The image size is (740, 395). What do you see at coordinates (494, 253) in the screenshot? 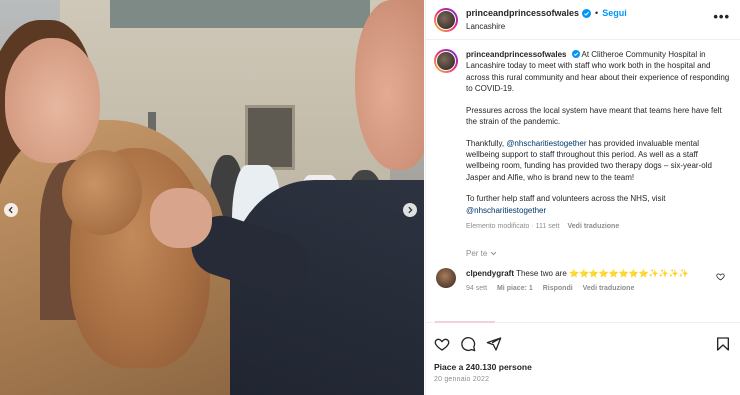
I see `chevron-down-icon` at bounding box center [494, 253].